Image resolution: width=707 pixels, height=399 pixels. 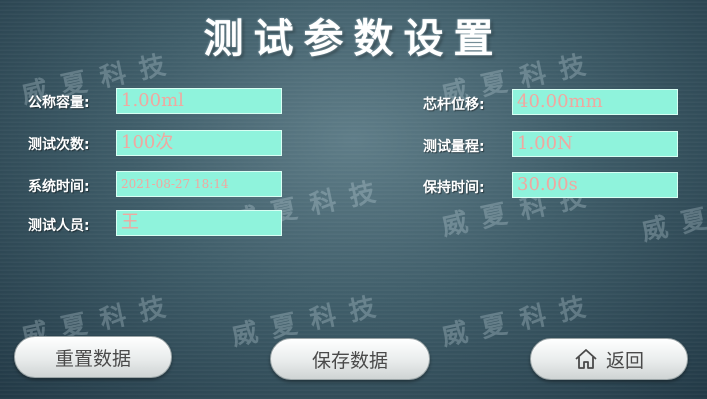 What do you see at coordinates (59, 187) in the screenshot?
I see `system-time-label: 系统时间:` at bounding box center [59, 187].